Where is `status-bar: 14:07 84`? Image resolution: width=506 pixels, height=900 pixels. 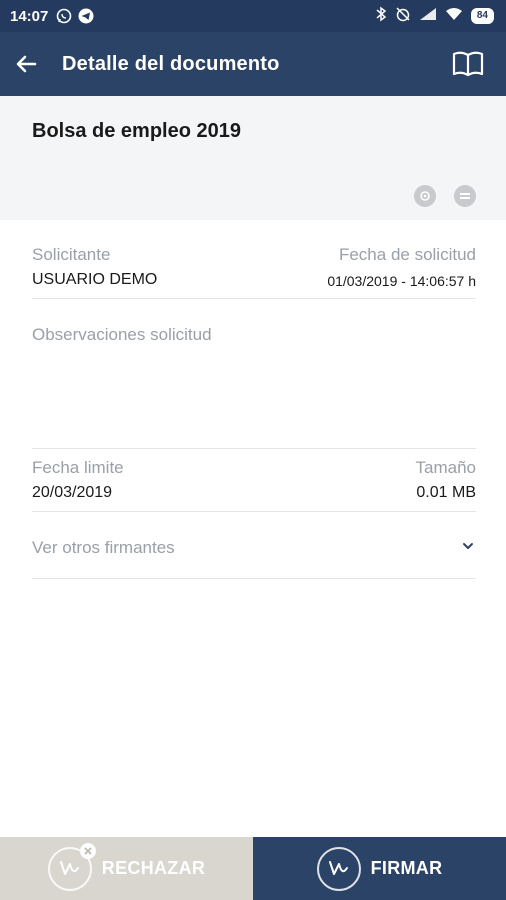
status-bar: 14:07 84 is located at coordinates (253, 16).